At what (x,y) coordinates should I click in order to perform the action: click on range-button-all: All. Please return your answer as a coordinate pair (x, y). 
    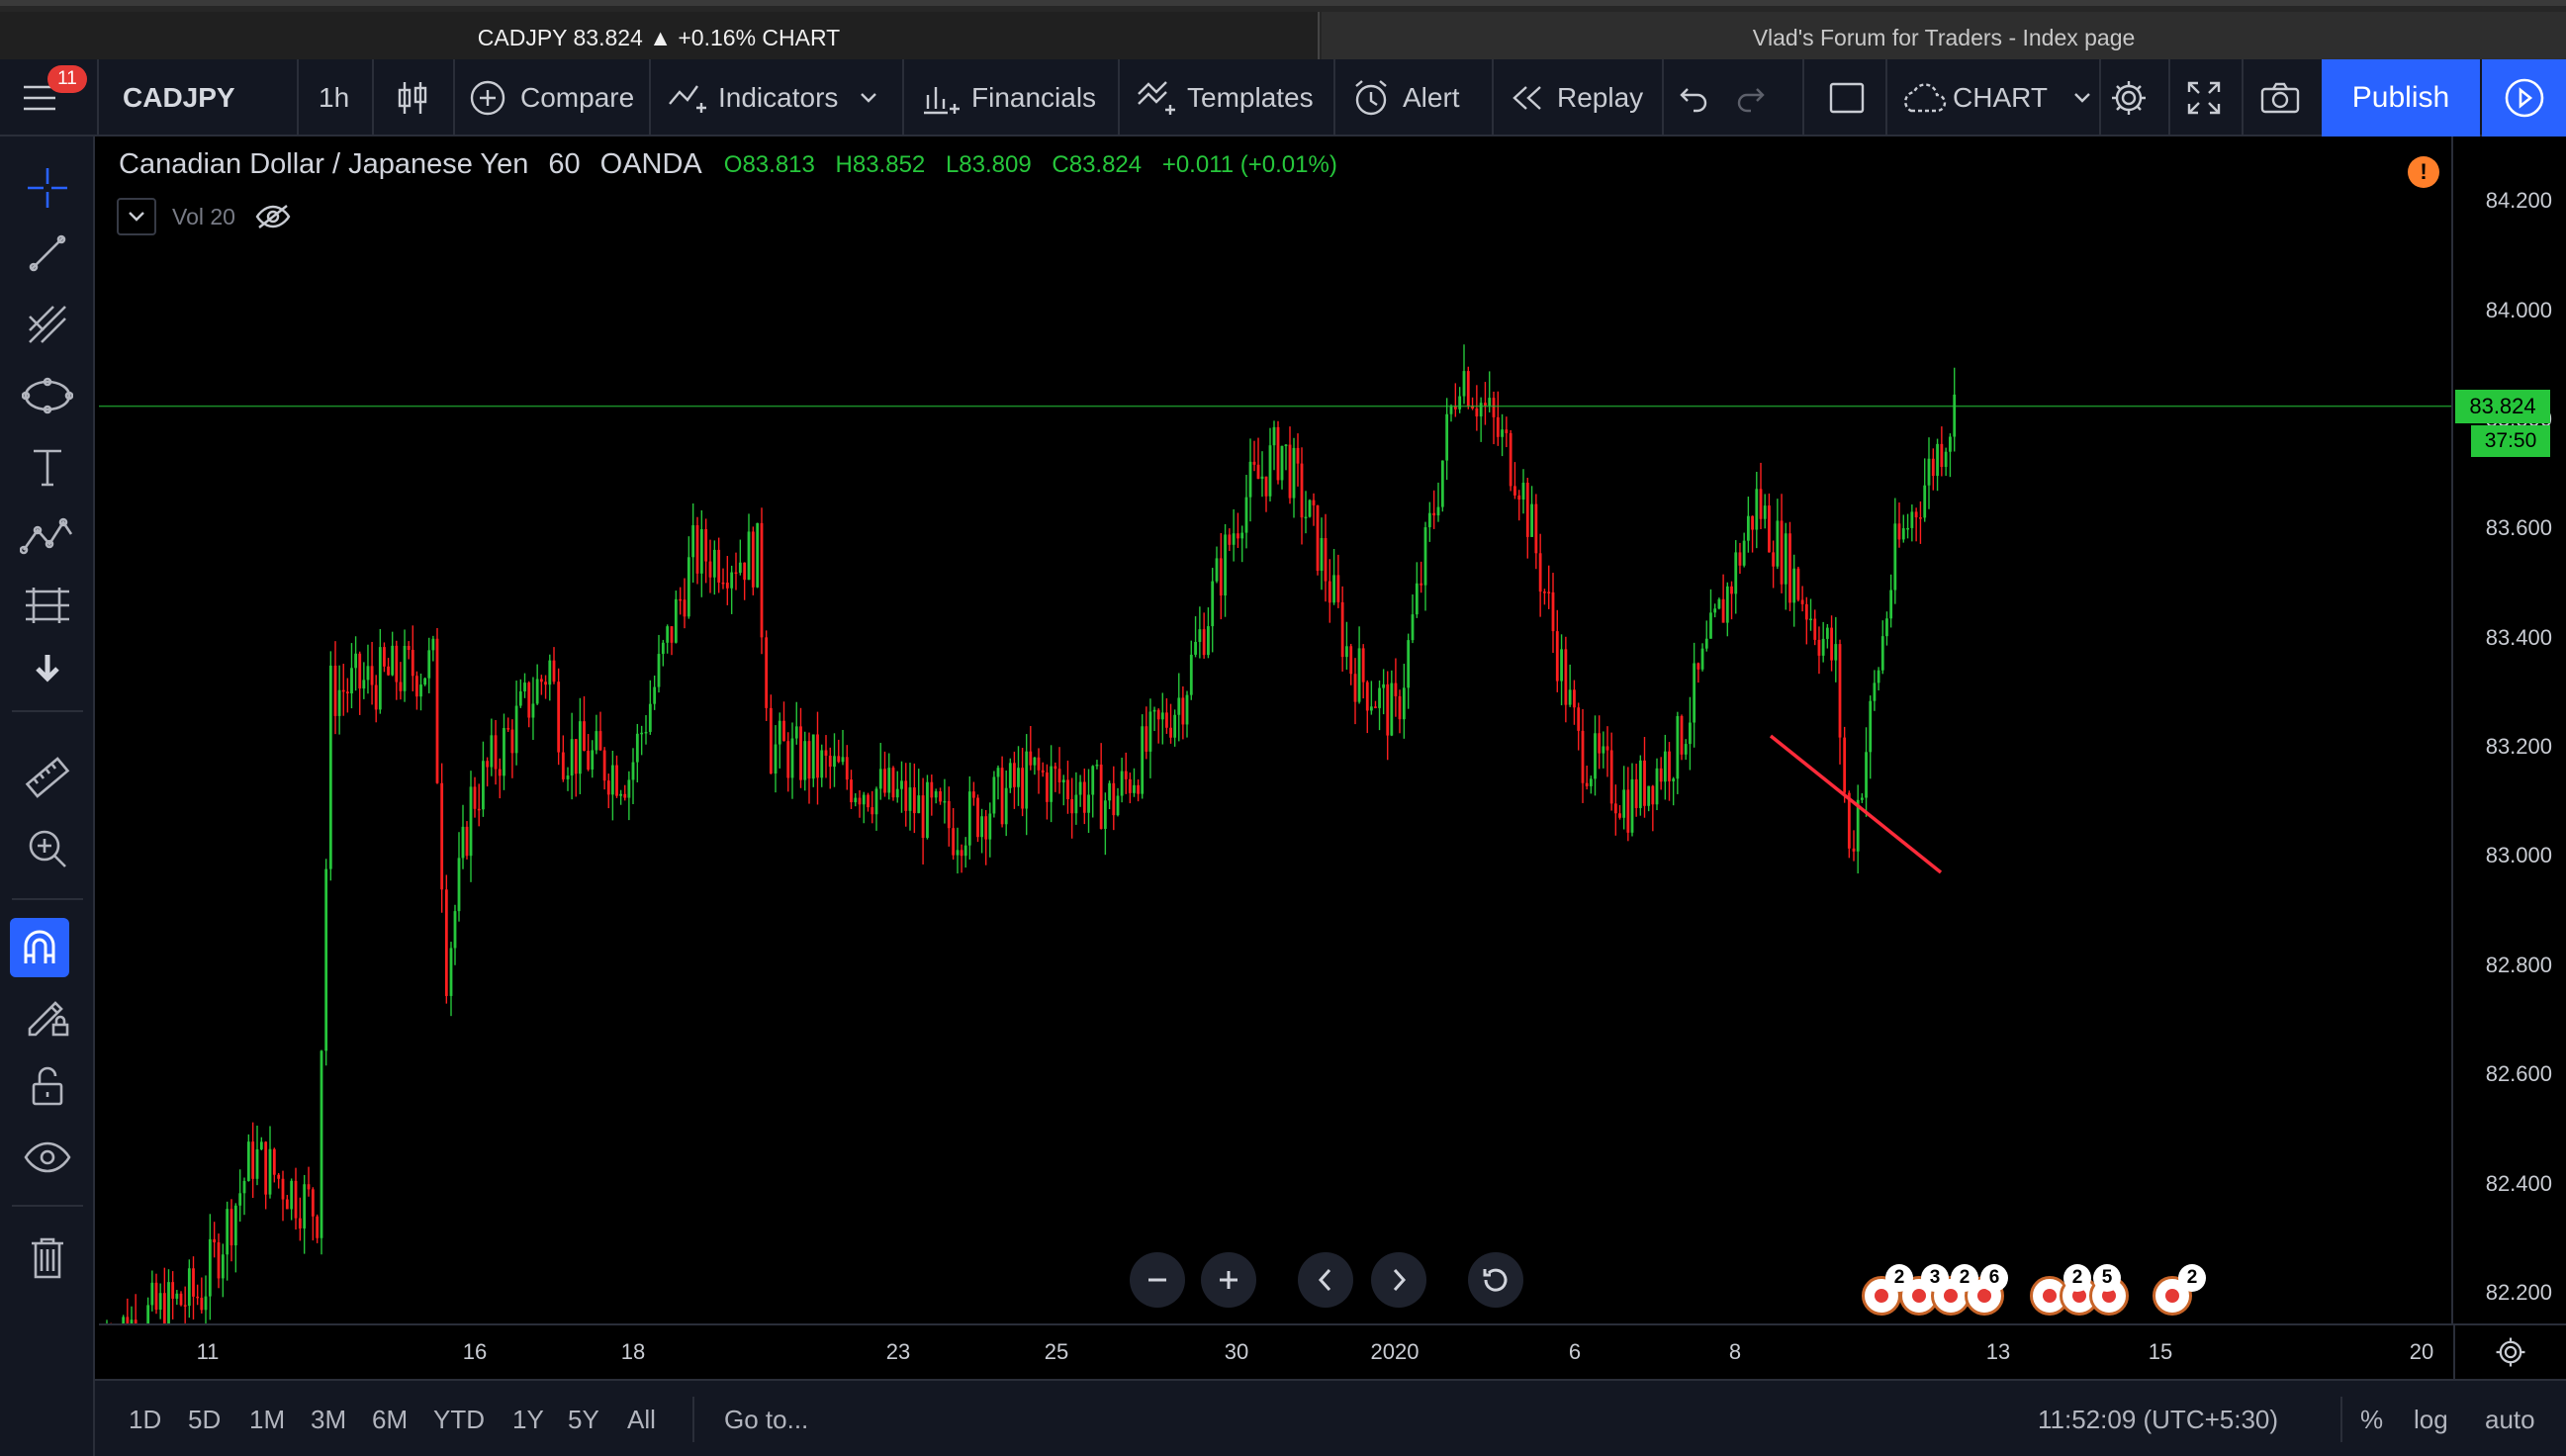
    Looking at the image, I should click on (641, 1418).